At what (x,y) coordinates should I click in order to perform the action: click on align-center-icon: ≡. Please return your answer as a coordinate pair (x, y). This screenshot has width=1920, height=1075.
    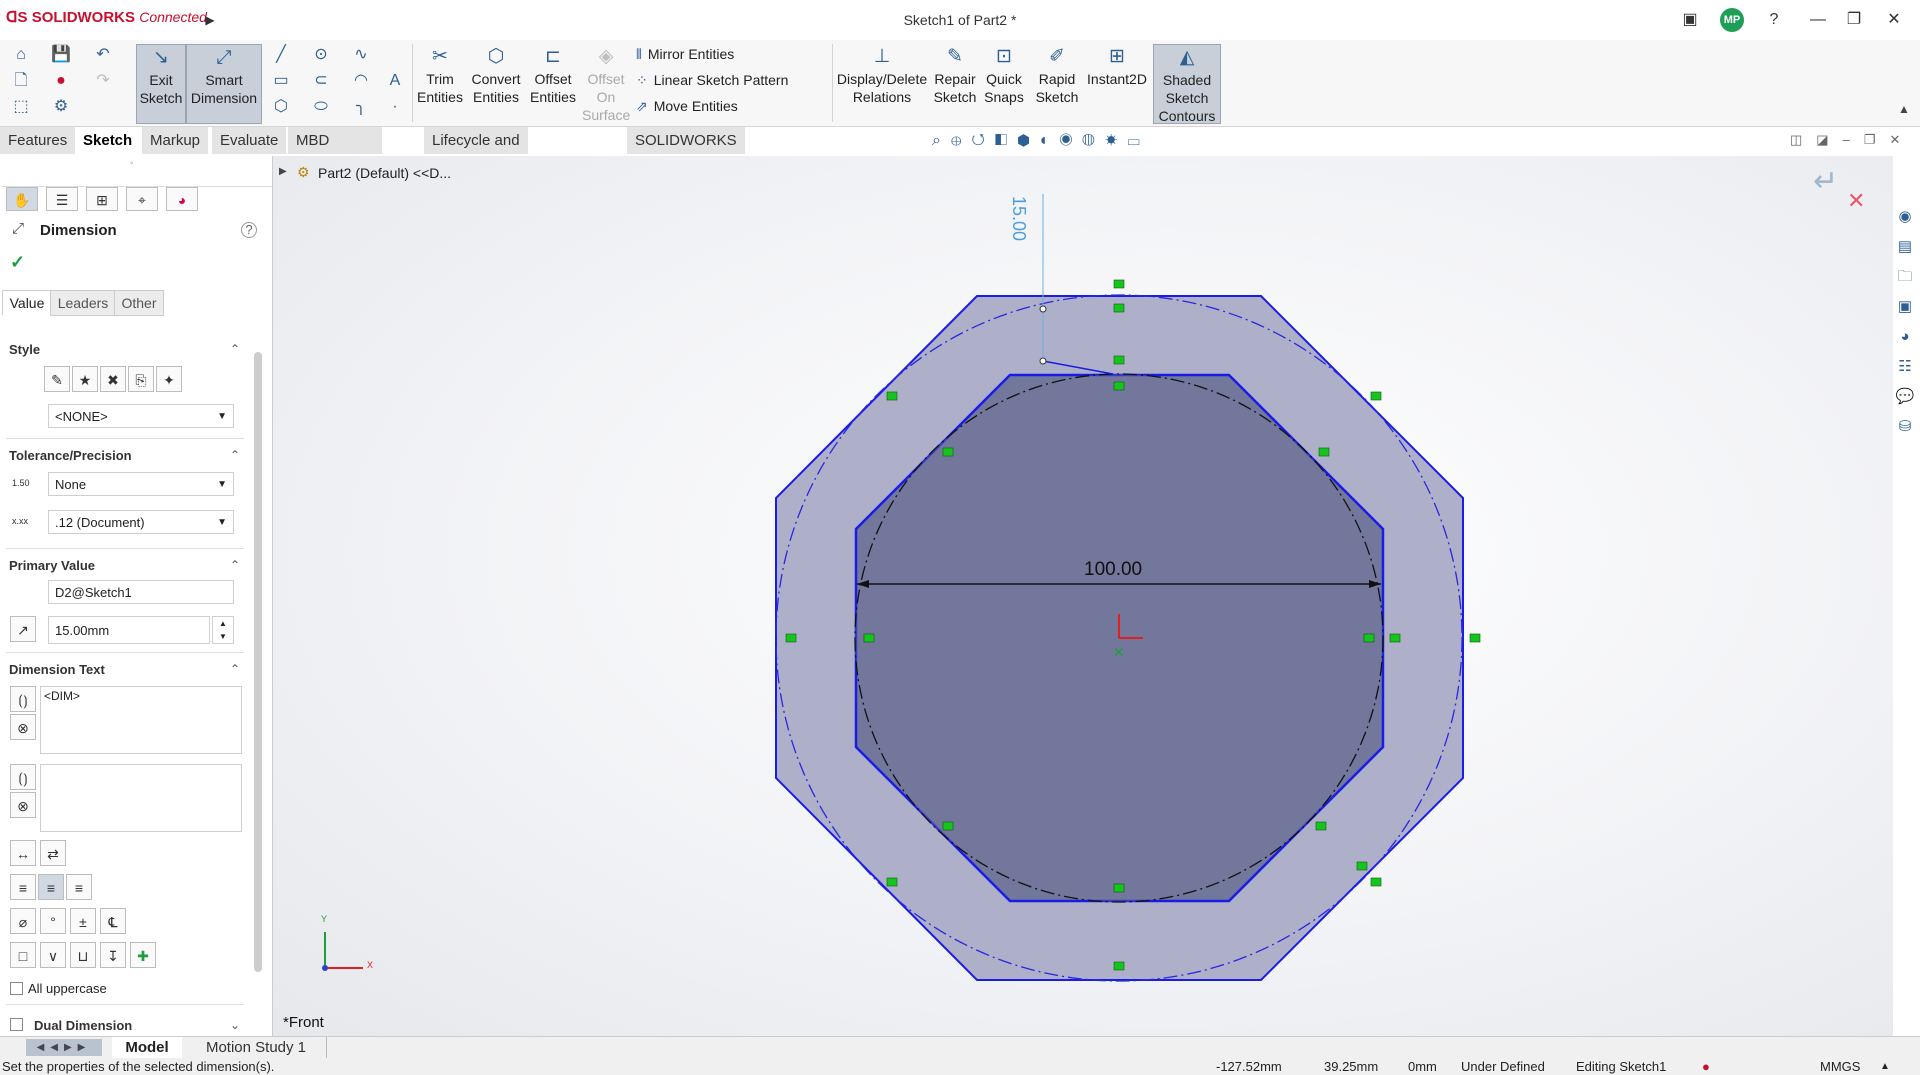
    Looking at the image, I should click on (51, 887).